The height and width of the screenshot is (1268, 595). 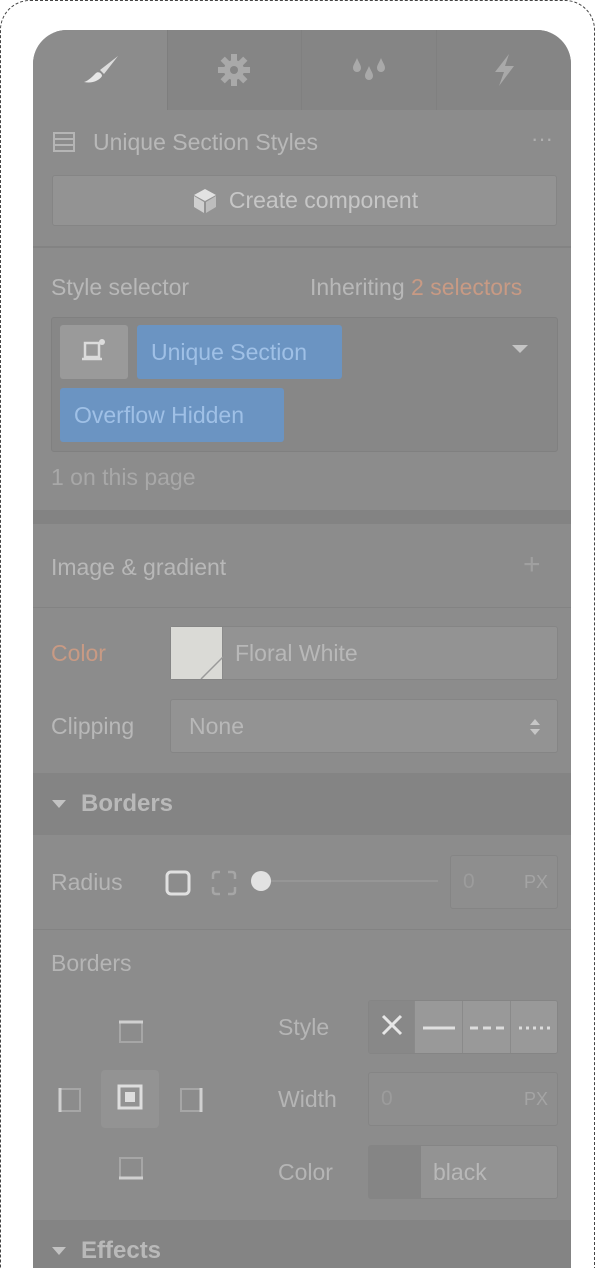 I want to click on radius-slider-track, so click(x=350, y=881).